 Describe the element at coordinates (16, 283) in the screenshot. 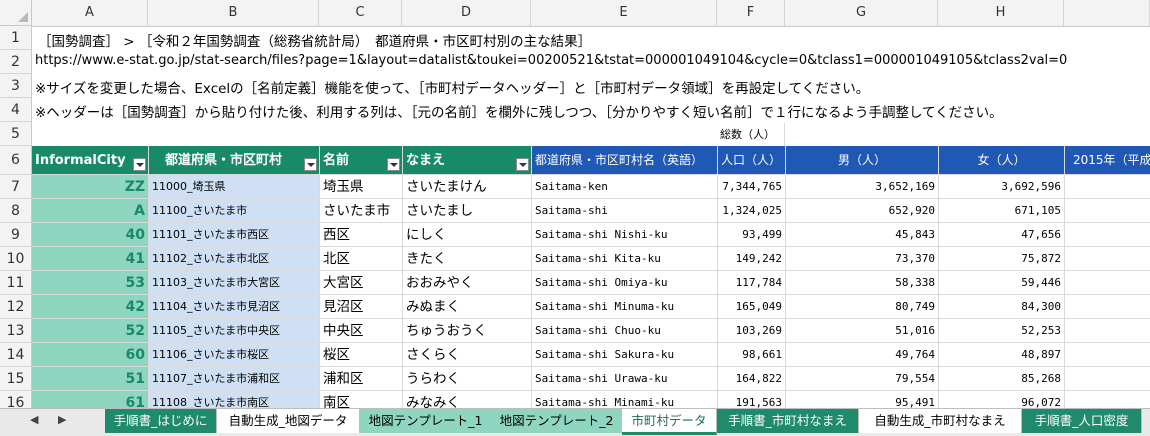

I see `row-header-11: 11` at that location.